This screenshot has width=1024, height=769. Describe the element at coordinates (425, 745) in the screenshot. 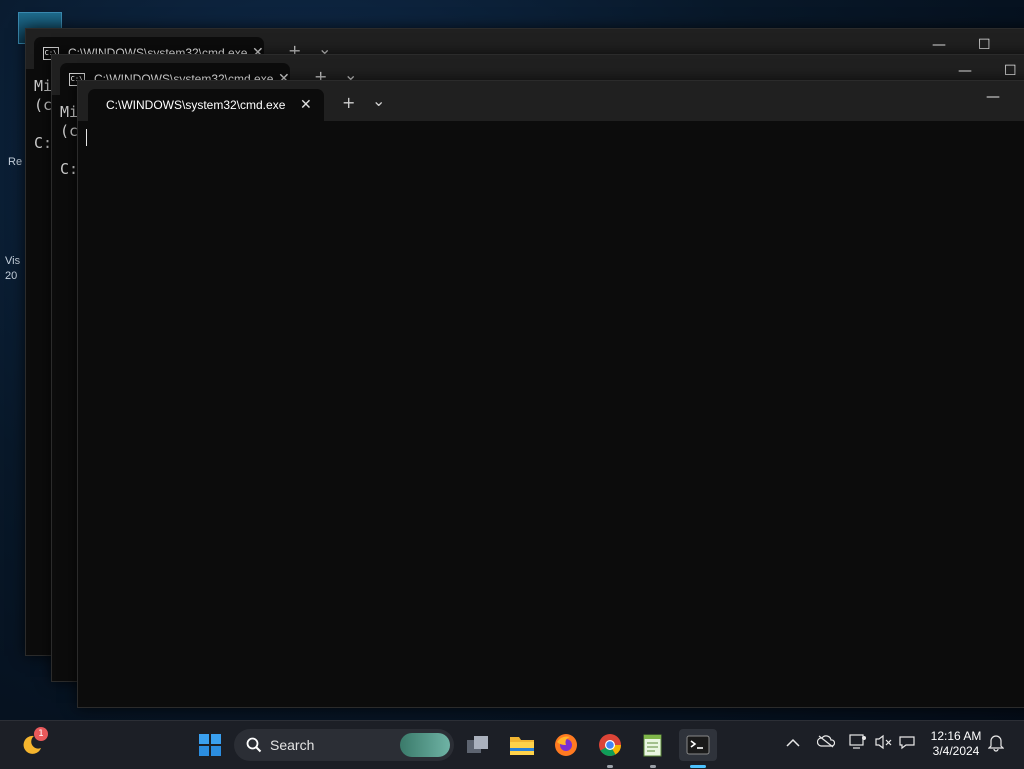

I see `search-highlight-image` at that location.